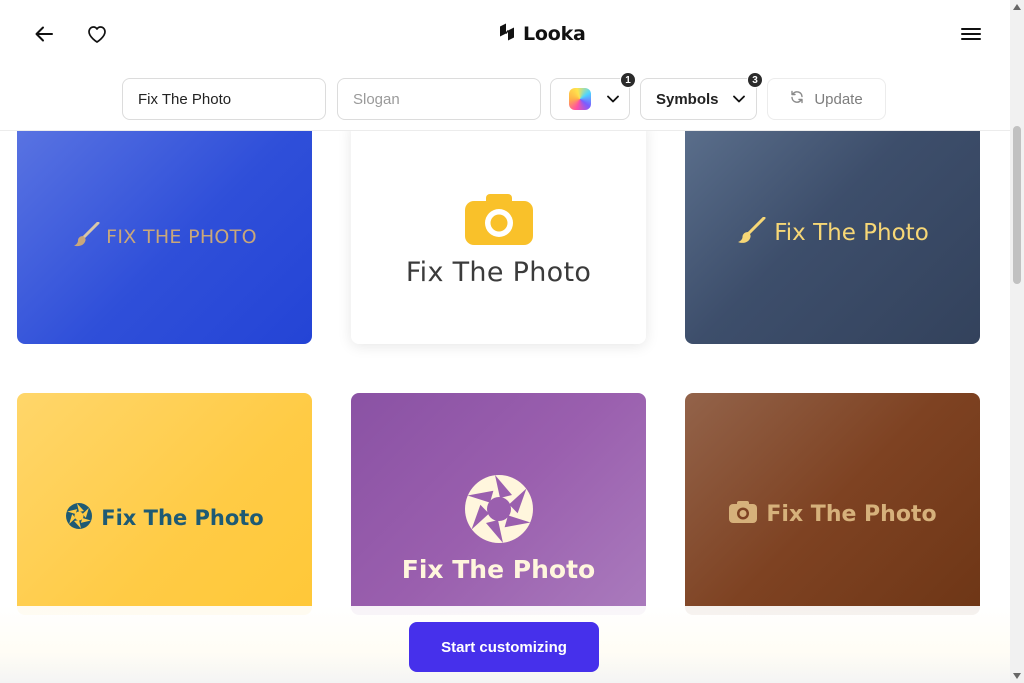 The width and height of the screenshot is (1024, 683). I want to click on company-name-field, so click(224, 99).